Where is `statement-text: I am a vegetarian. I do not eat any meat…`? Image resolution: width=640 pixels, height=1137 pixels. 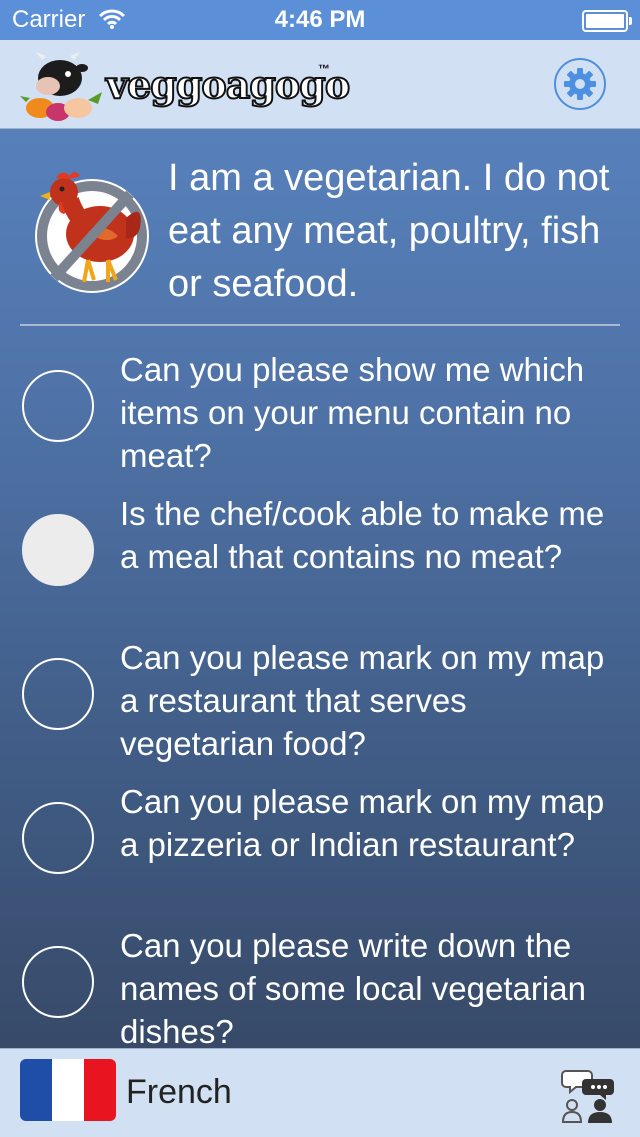 statement-text: I am a vegetarian. I do not eat any meat… is located at coordinates (389, 231).